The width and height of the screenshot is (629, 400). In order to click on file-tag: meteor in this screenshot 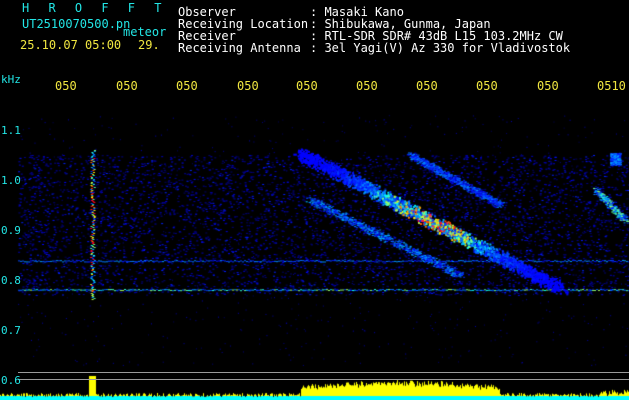, I will do `click(145, 32)`.